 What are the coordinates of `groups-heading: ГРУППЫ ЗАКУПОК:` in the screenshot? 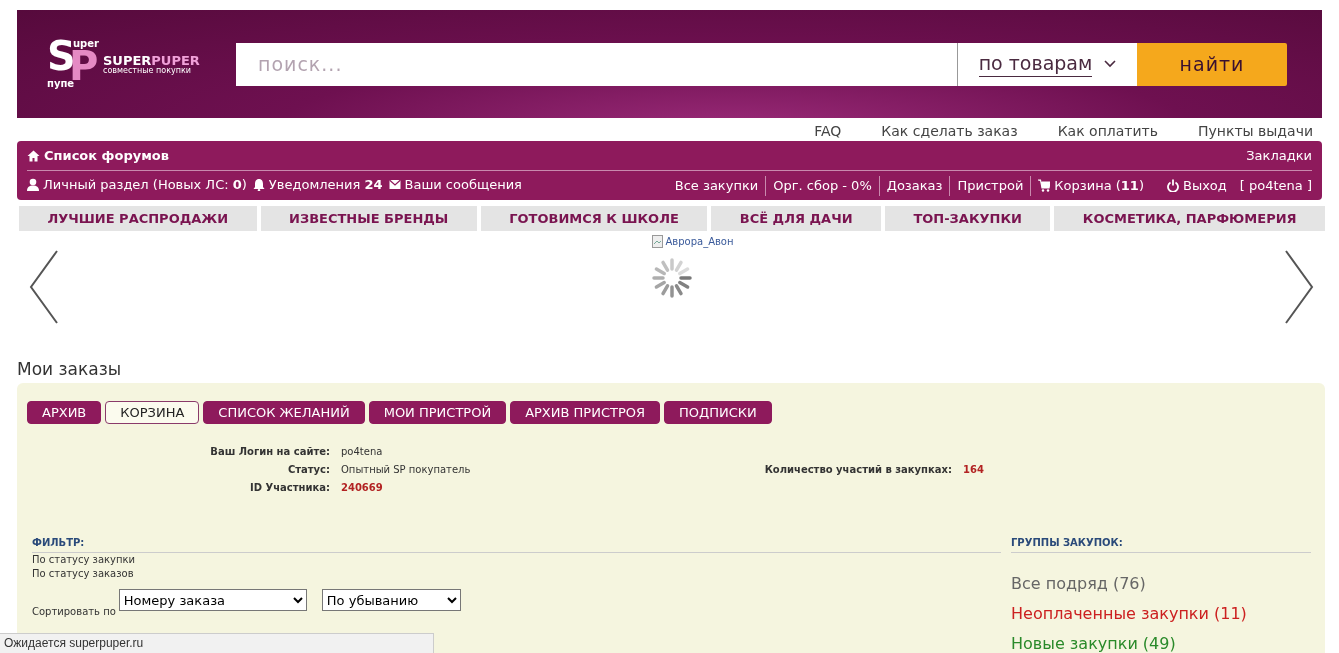 It's located at (1161, 545).